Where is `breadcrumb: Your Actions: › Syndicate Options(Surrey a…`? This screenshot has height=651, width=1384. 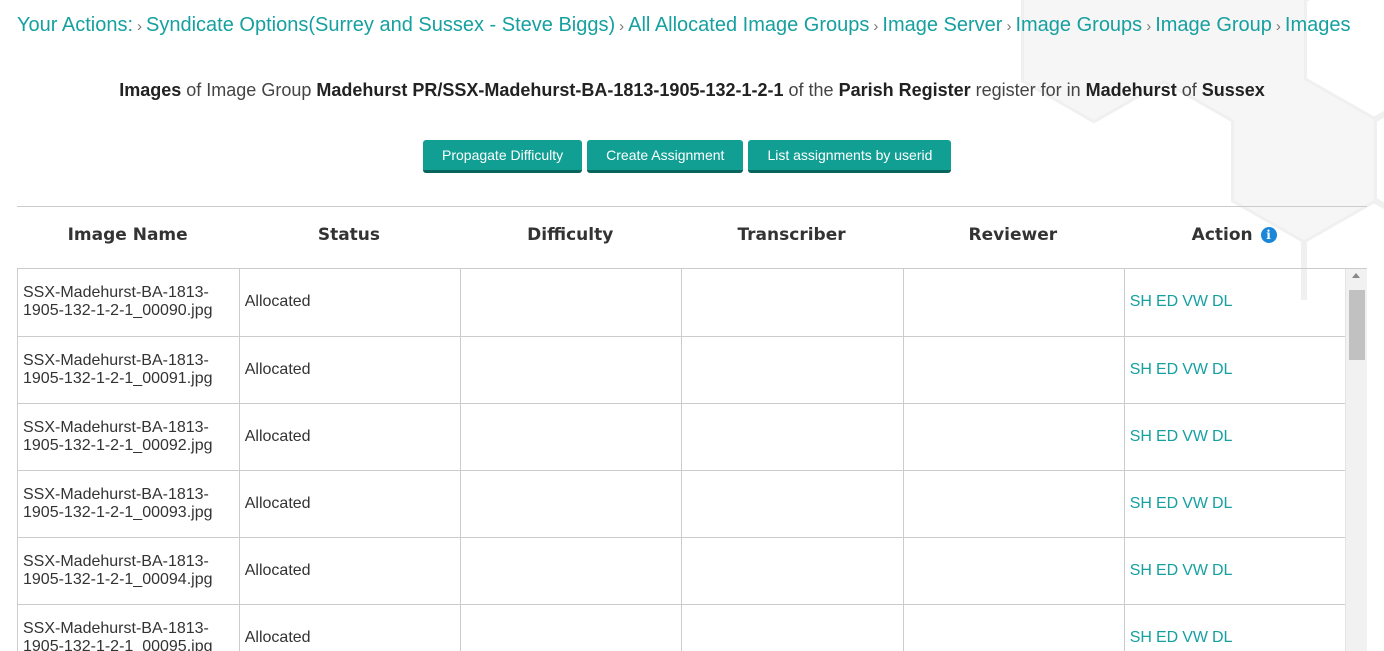
breadcrumb: Your Actions: › Syndicate Options(Surrey a… is located at coordinates (684, 25).